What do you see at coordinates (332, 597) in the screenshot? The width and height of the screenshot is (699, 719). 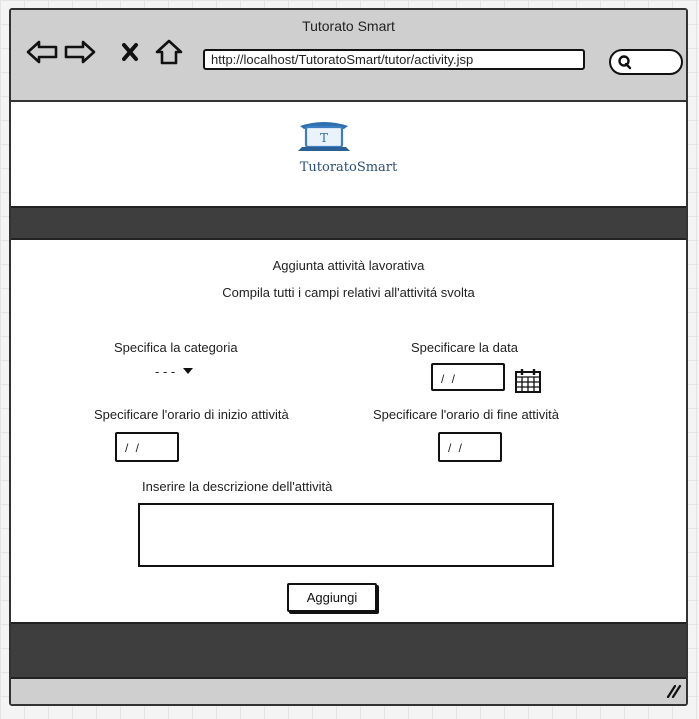 I see `add-button: Aggiungi` at bounding box center [332, 597].